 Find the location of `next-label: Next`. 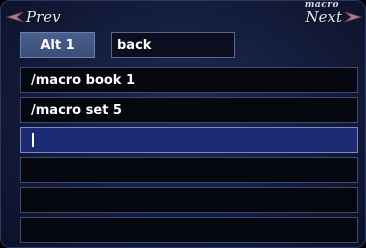

next-label: Next is located at coordinates (324, 17).